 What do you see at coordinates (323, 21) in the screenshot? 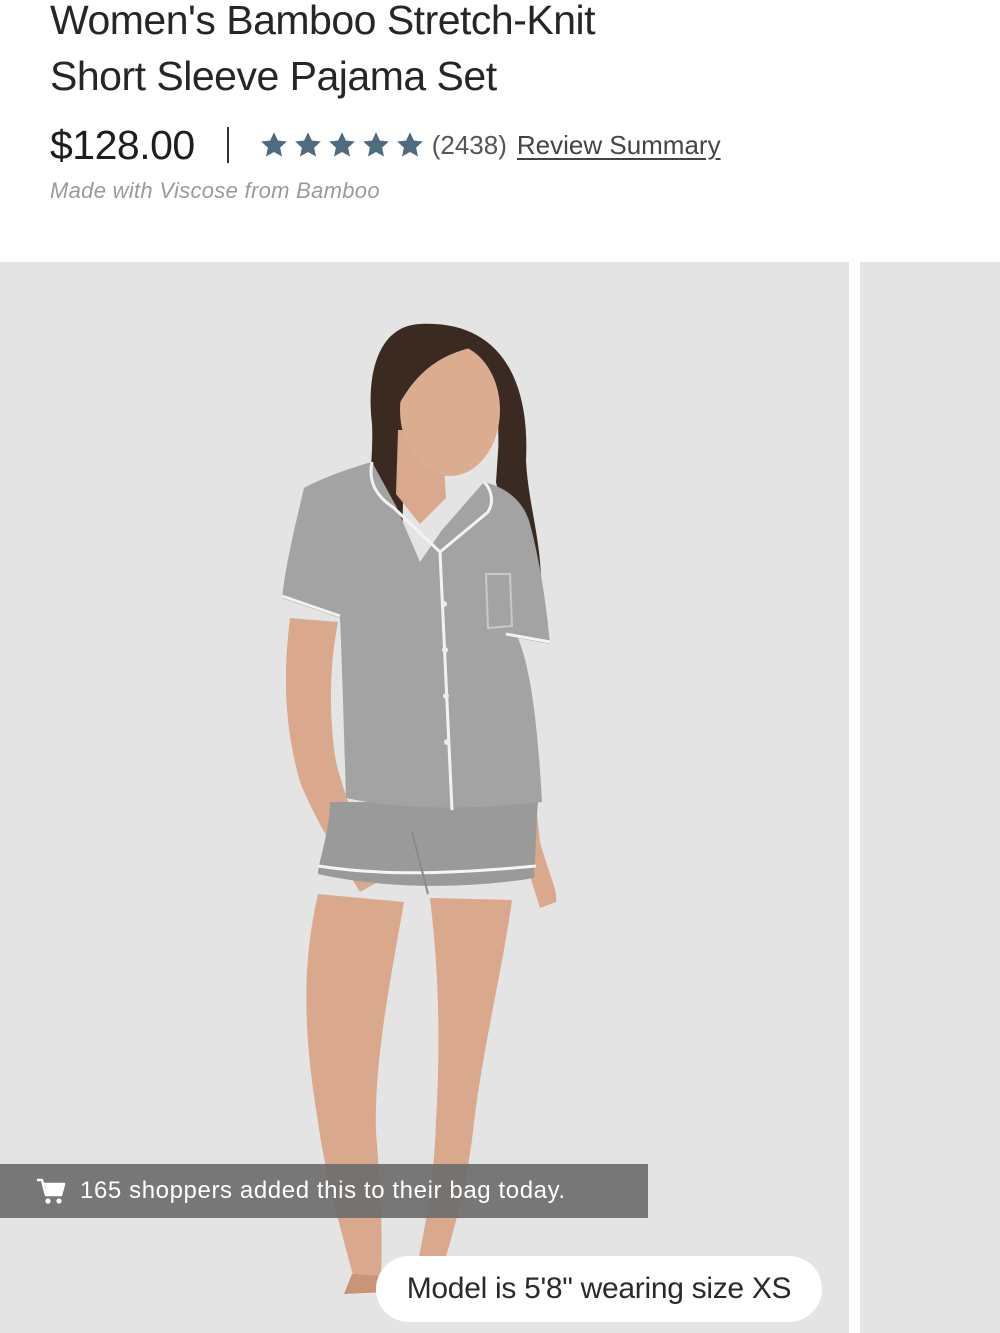
I see `product-title-line1: Women's Bamboo Stretch-Knit` at bounding box center [323, 21].